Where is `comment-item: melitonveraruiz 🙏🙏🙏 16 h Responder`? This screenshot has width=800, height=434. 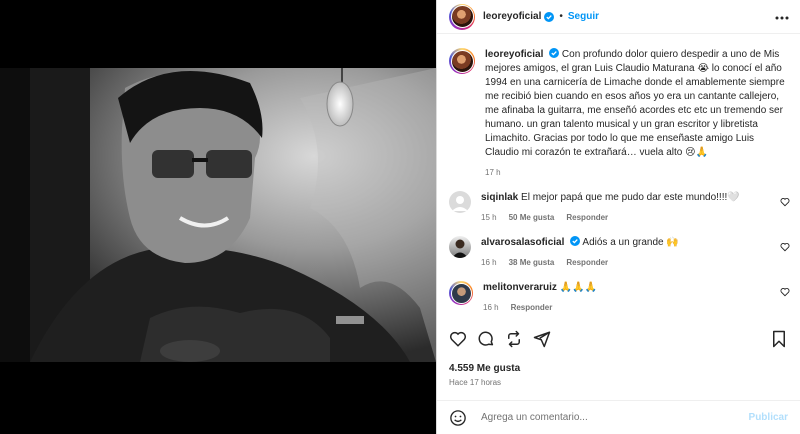 comment-item: melitonveraruiz 🙏🙏🙏 16 h Responder is located at coordinates (618, 296).